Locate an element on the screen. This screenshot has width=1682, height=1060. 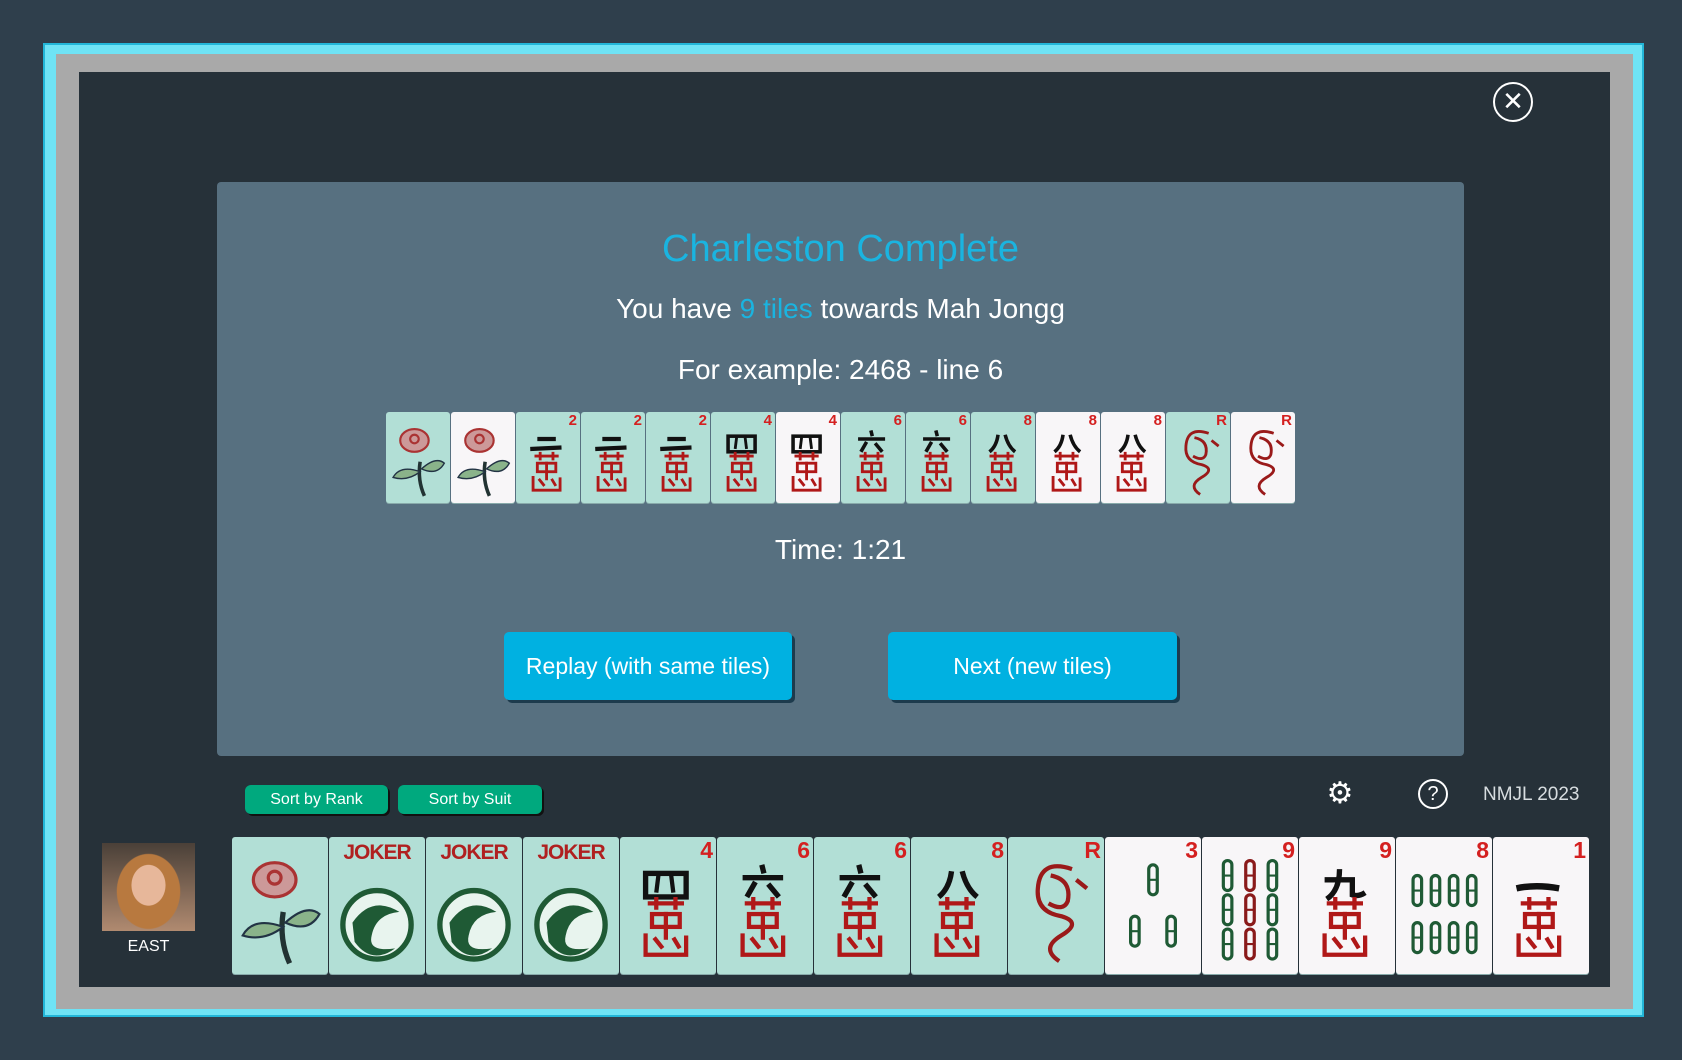
hand-tile-crak: 4 is located at coordinates (668, 905).